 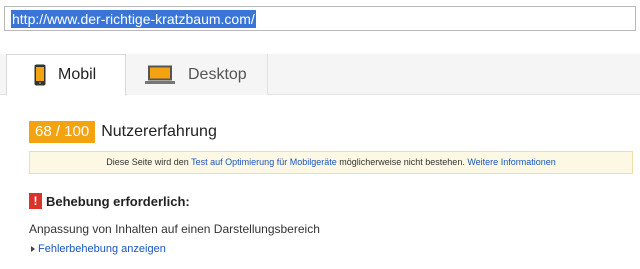 What do you see at coordinates (264, 162) in the screenshot?
I see `mobile-friendly-test-link: Test auf Optimierung für Mobilgeräte` at bounding box center [264, 162].